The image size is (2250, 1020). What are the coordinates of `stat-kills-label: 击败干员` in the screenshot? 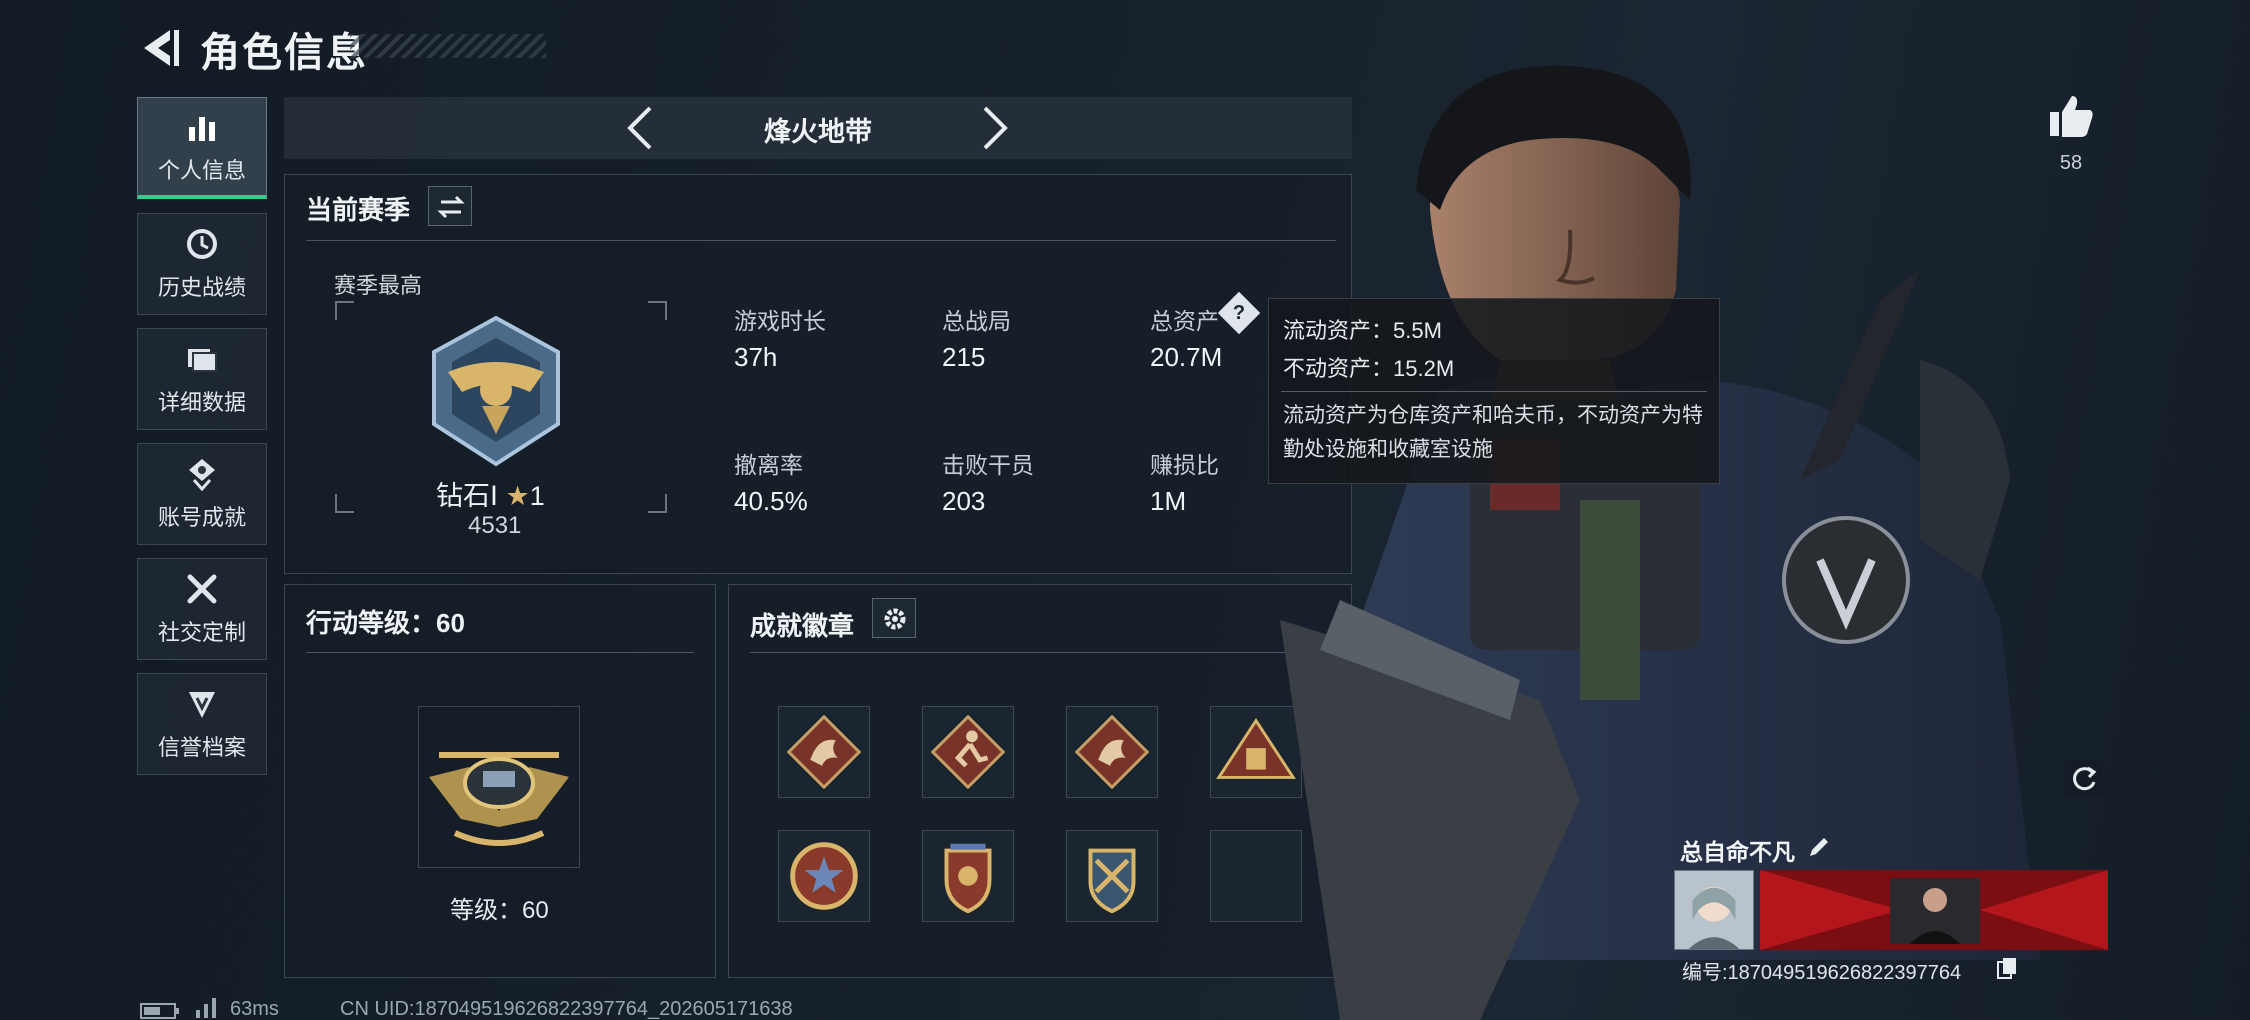 It's located at (988, 465).